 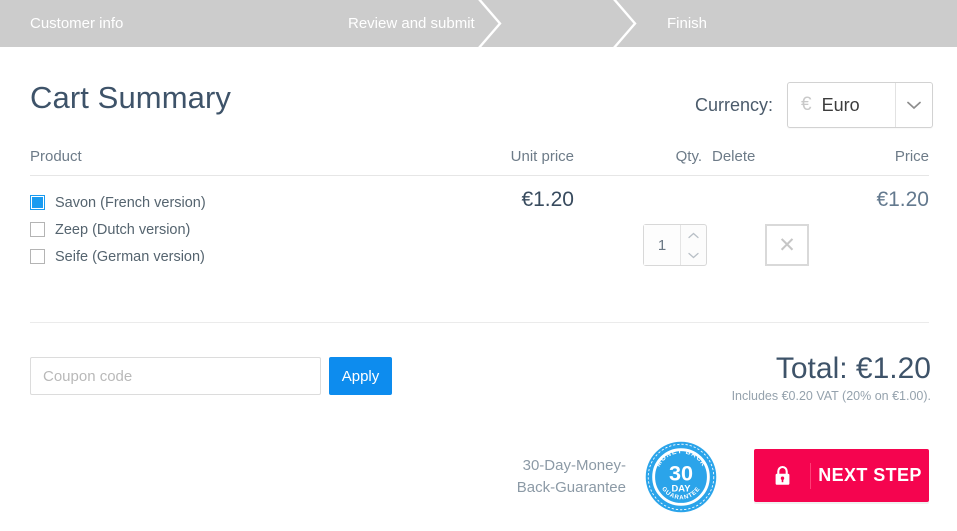 What do you see at coordinates (130, 256) in the screenshot?
I see `variant-label: Seife (German version)` at bounding box center [130, 256].